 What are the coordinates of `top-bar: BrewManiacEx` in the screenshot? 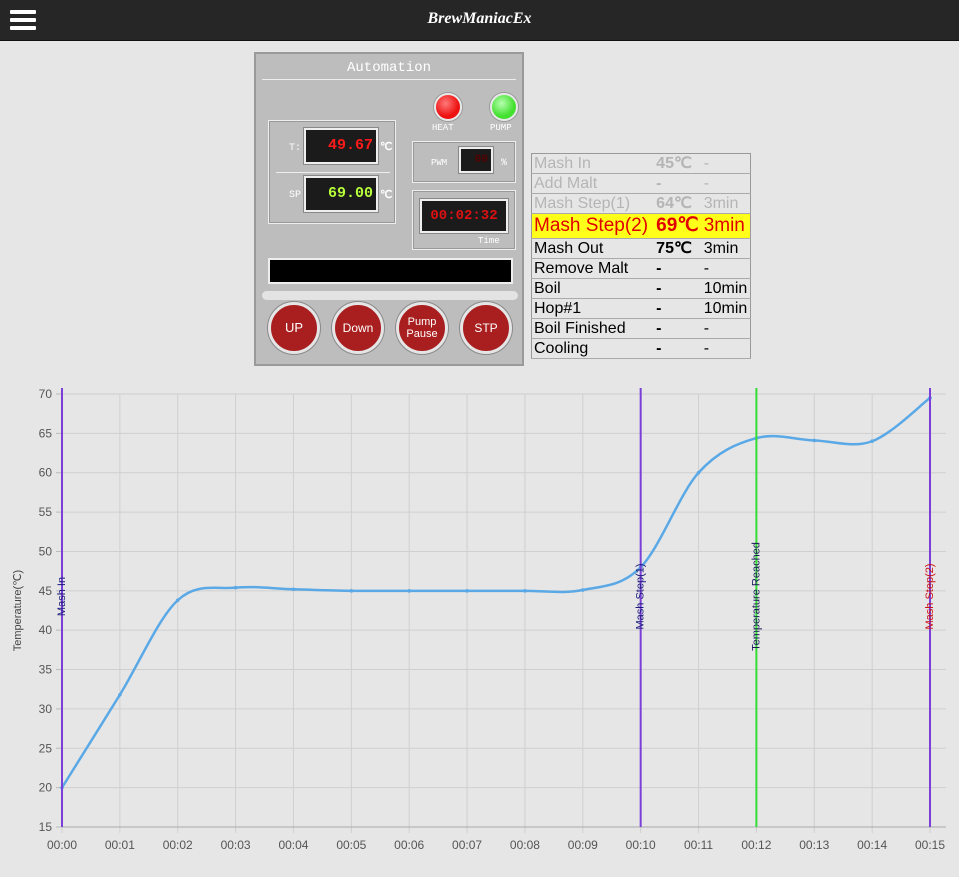 It's located at (479, 20).